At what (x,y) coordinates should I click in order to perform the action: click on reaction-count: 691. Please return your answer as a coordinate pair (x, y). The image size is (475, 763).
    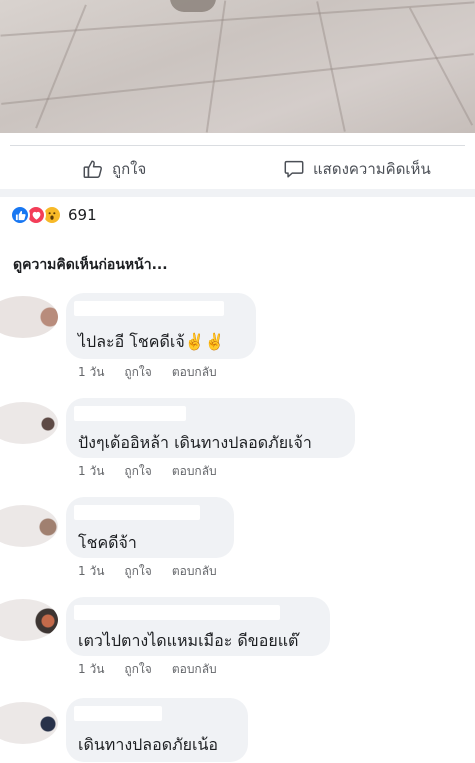
    Looking at the image, I should click on (82, 215).